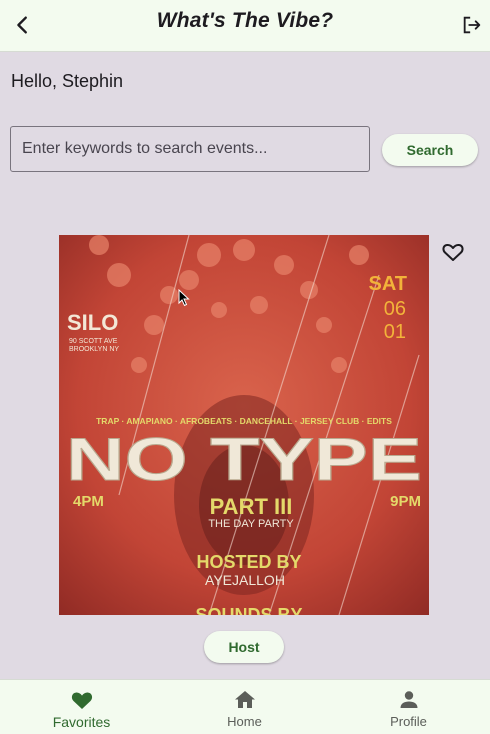 The height and width of the screenshot is (734, 490). Describe the element at coordinates (251, 524) in the screenshot. I see `poster-subtitle: THE DAY PARTY` at that location.